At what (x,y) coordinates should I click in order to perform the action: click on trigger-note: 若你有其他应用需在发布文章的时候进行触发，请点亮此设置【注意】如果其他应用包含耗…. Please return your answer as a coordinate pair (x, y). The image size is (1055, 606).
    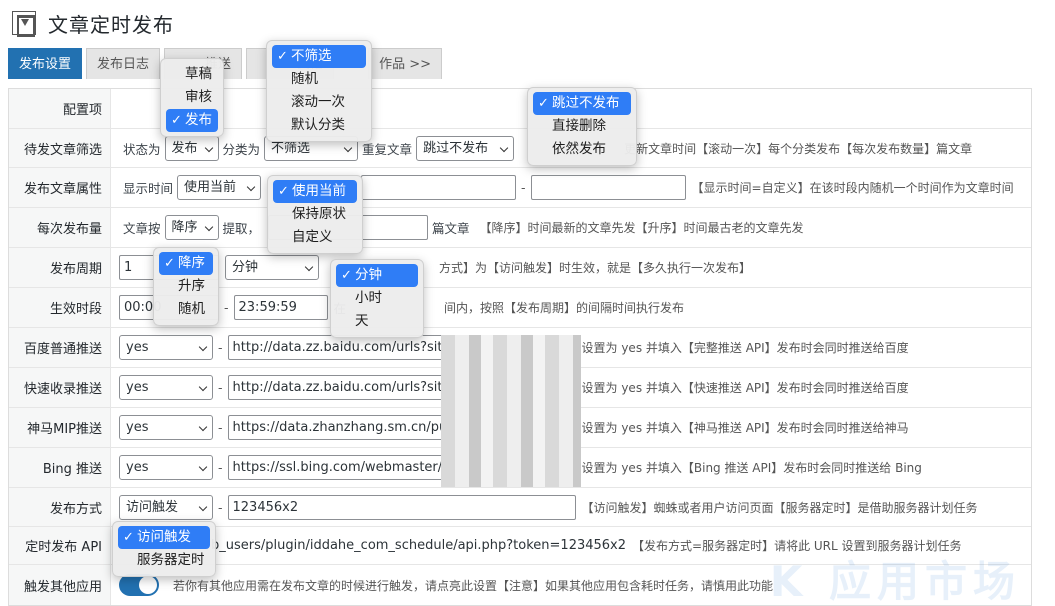
    Looking at the image, I should click on (473, 585).